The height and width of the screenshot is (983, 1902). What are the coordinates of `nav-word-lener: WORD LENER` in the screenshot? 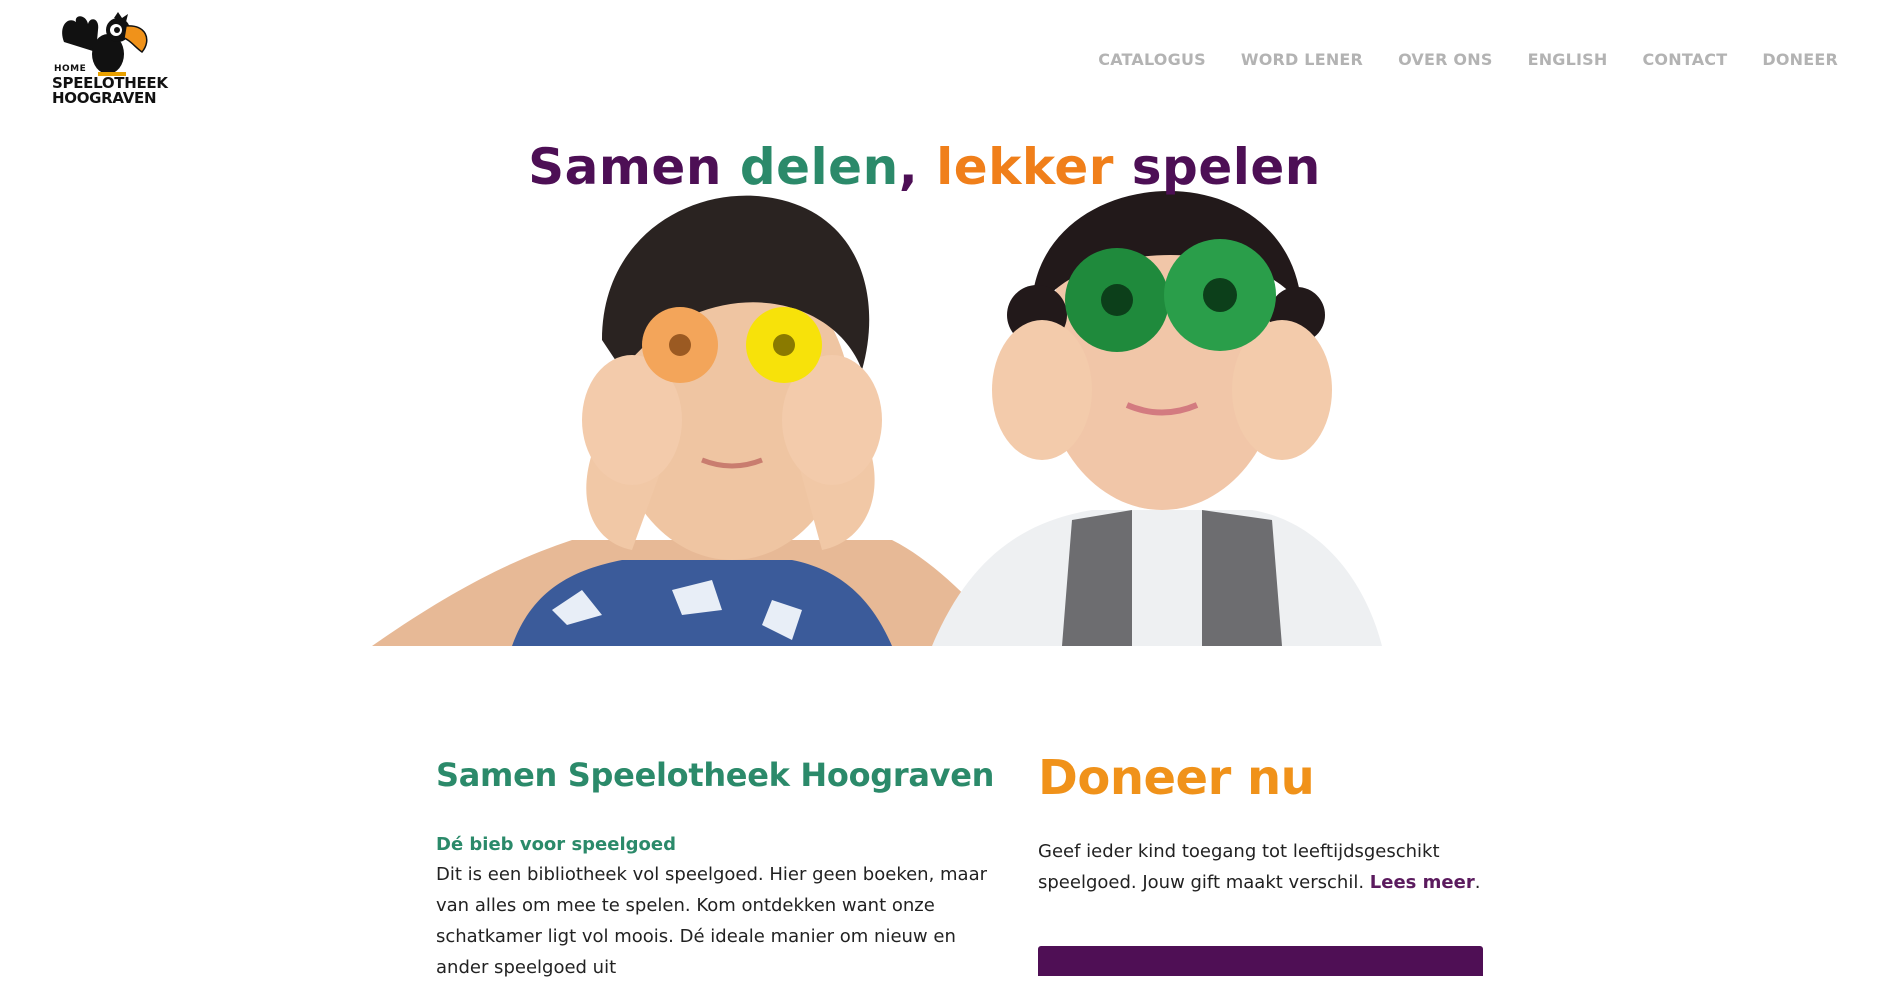 It's located at (1302, 59).